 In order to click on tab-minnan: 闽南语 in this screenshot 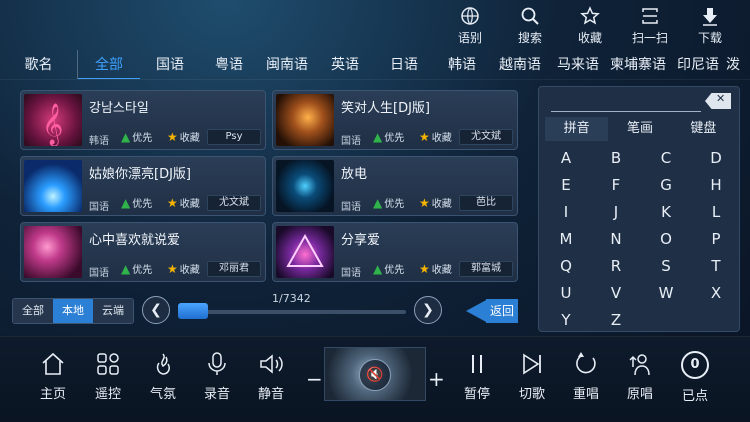, I will do `click(287, 64)`.